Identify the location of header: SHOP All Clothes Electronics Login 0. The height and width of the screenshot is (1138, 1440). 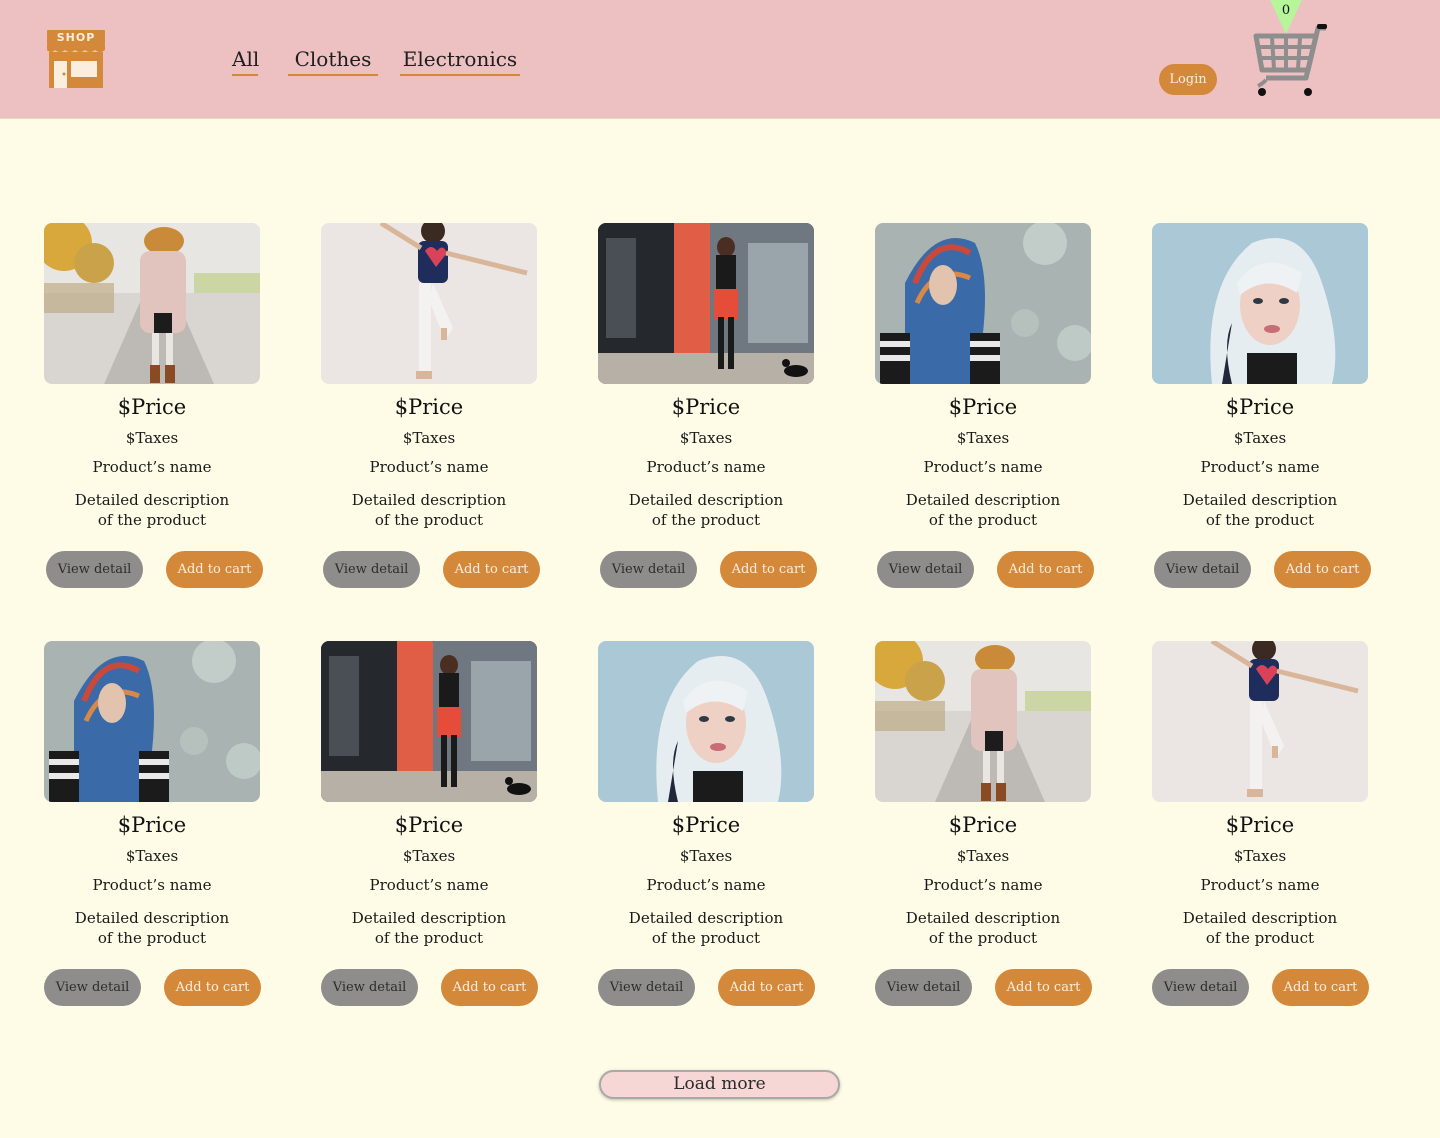
(720, 59).